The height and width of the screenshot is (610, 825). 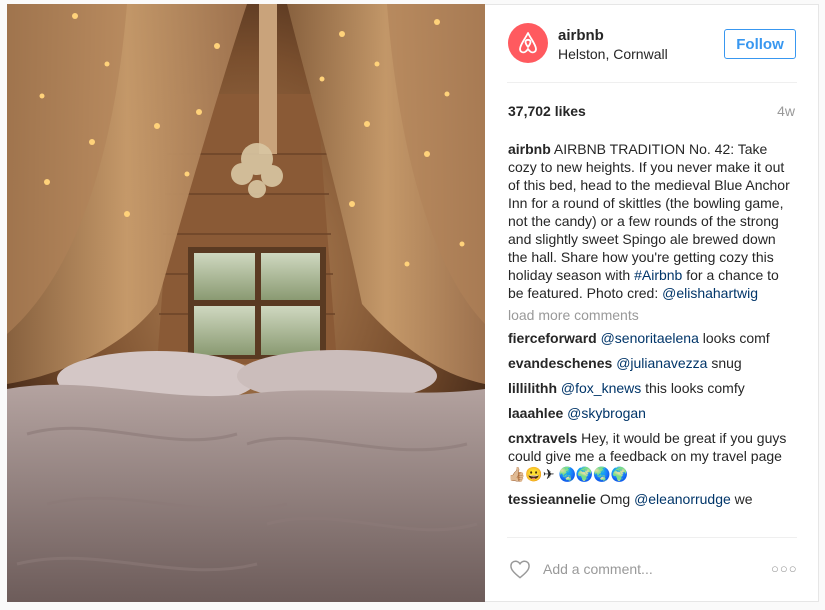 I want to click on avatar, so click(x=528, y=43).